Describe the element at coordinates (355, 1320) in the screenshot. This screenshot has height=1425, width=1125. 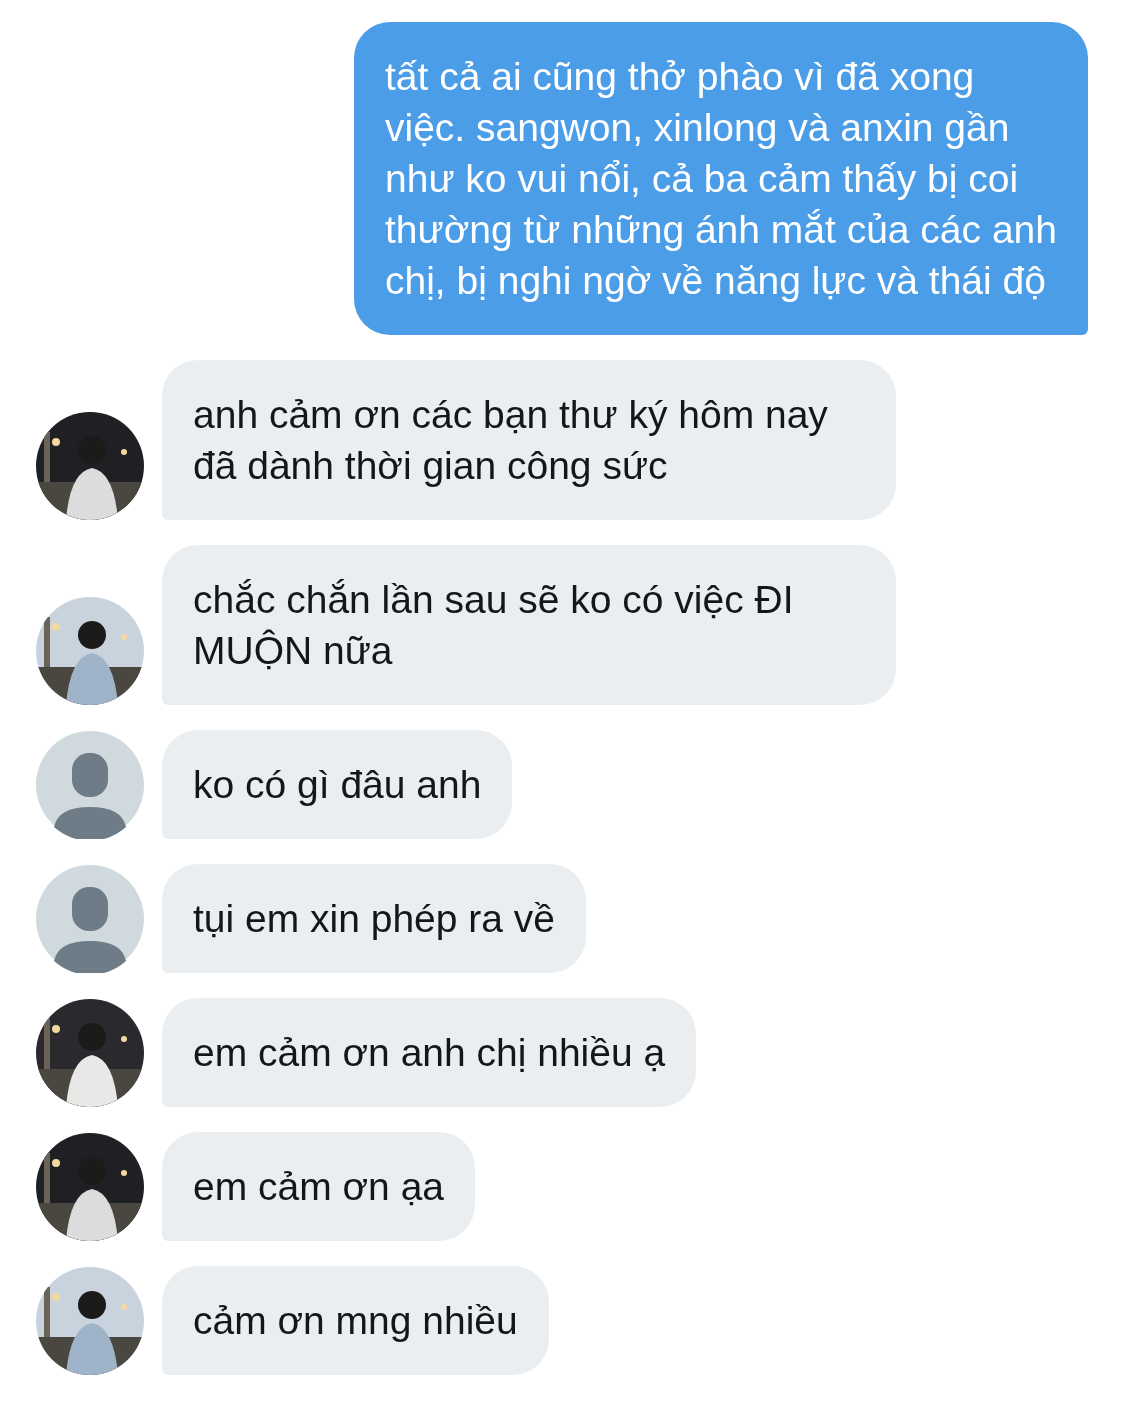
I see `received-message-bubble: cảm ơn mng nhiều` at that location.